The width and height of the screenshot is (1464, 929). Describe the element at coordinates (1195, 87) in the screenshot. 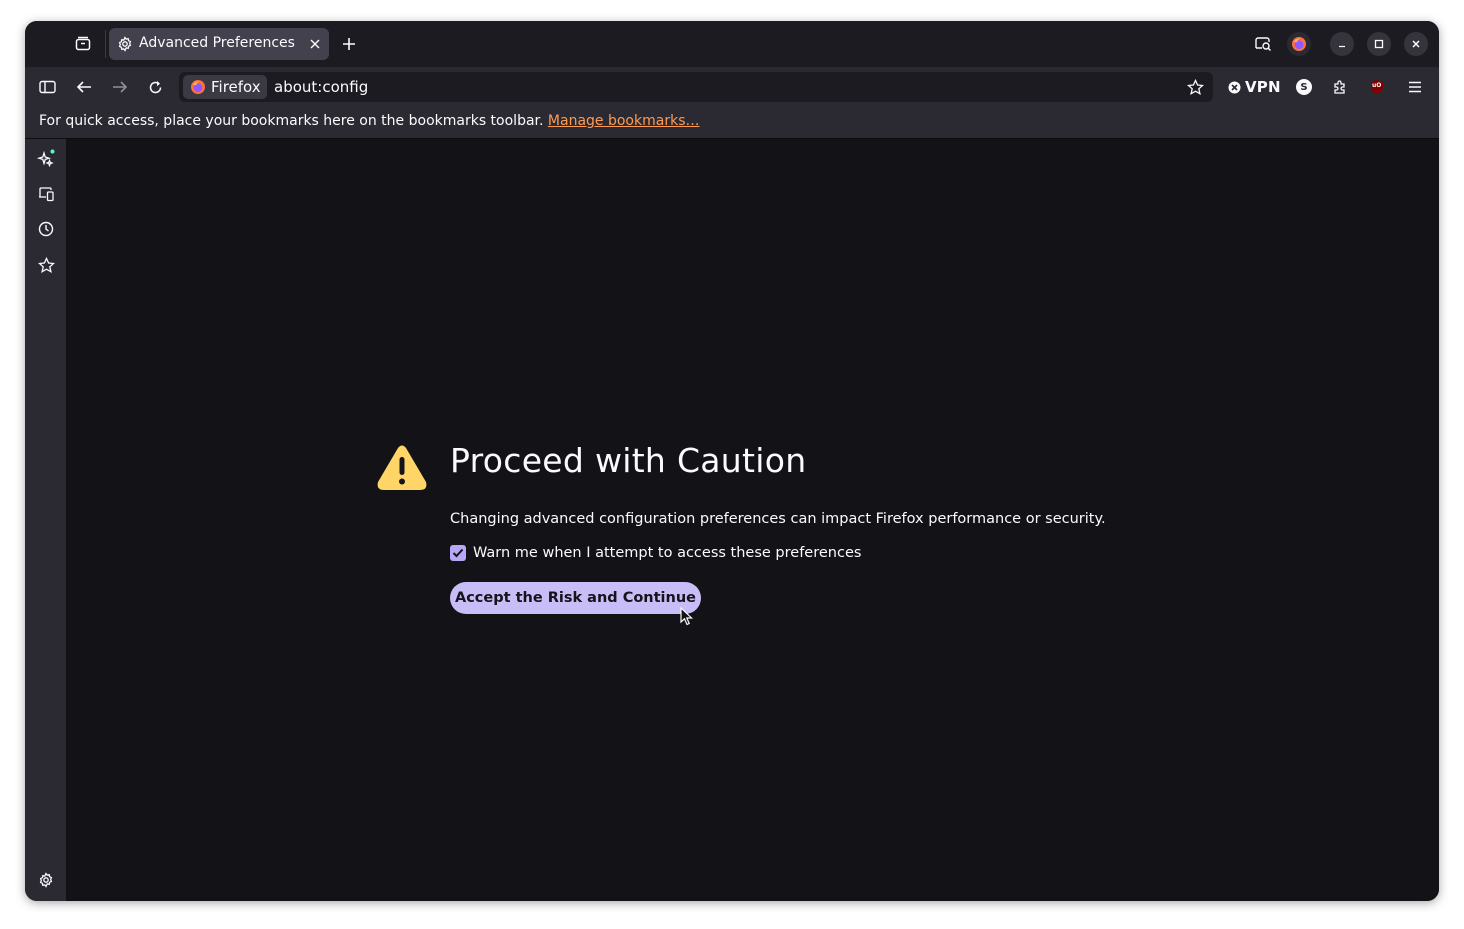

I see `bookmark-star-icon` at that location.